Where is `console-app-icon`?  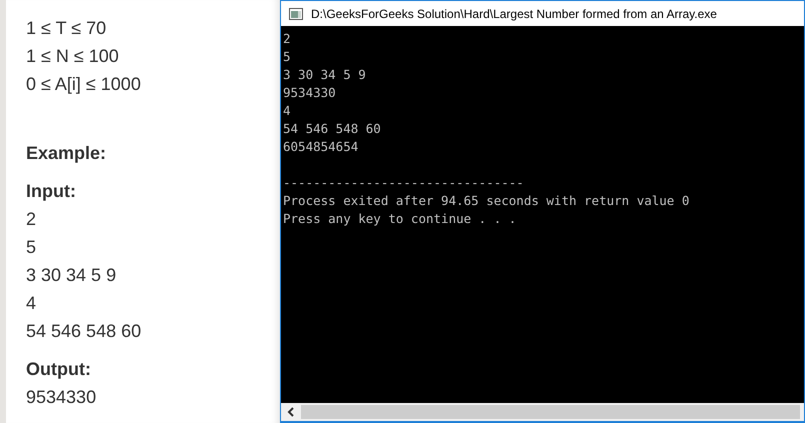
console-app-icon is located at coordinates (296, 14).